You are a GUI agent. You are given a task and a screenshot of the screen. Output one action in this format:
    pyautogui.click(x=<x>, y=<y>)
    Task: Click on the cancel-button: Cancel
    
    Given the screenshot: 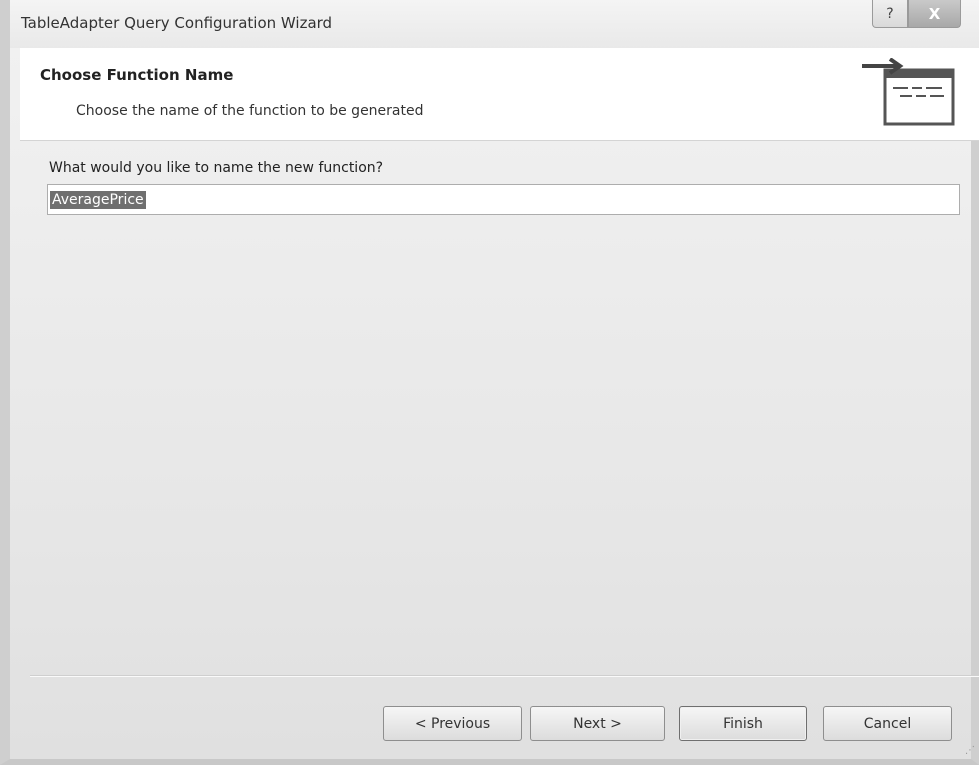 What is the action you would take?
    pyautogui.click(x=887, y=723)
    